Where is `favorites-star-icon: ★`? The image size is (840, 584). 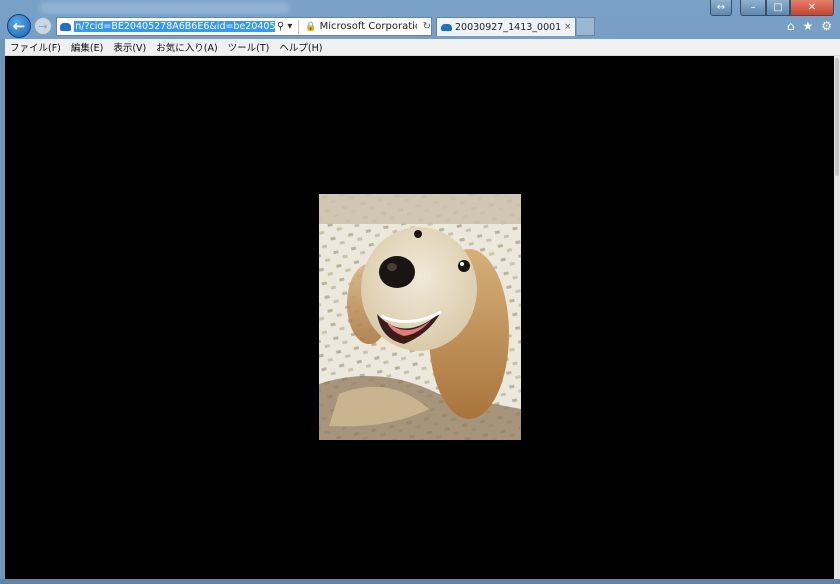 favorites-star-icon: ★ is located at coordinates (807, 26).